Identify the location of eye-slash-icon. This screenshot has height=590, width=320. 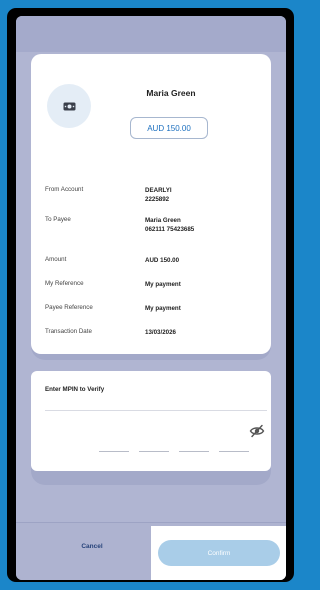
(257, 431).